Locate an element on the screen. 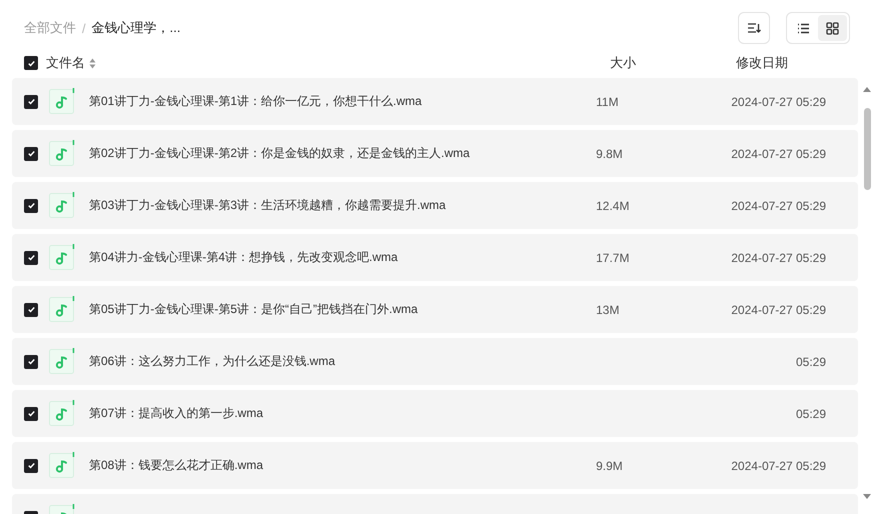  column-header: 修改日期 is located at coordinates (762, 63).